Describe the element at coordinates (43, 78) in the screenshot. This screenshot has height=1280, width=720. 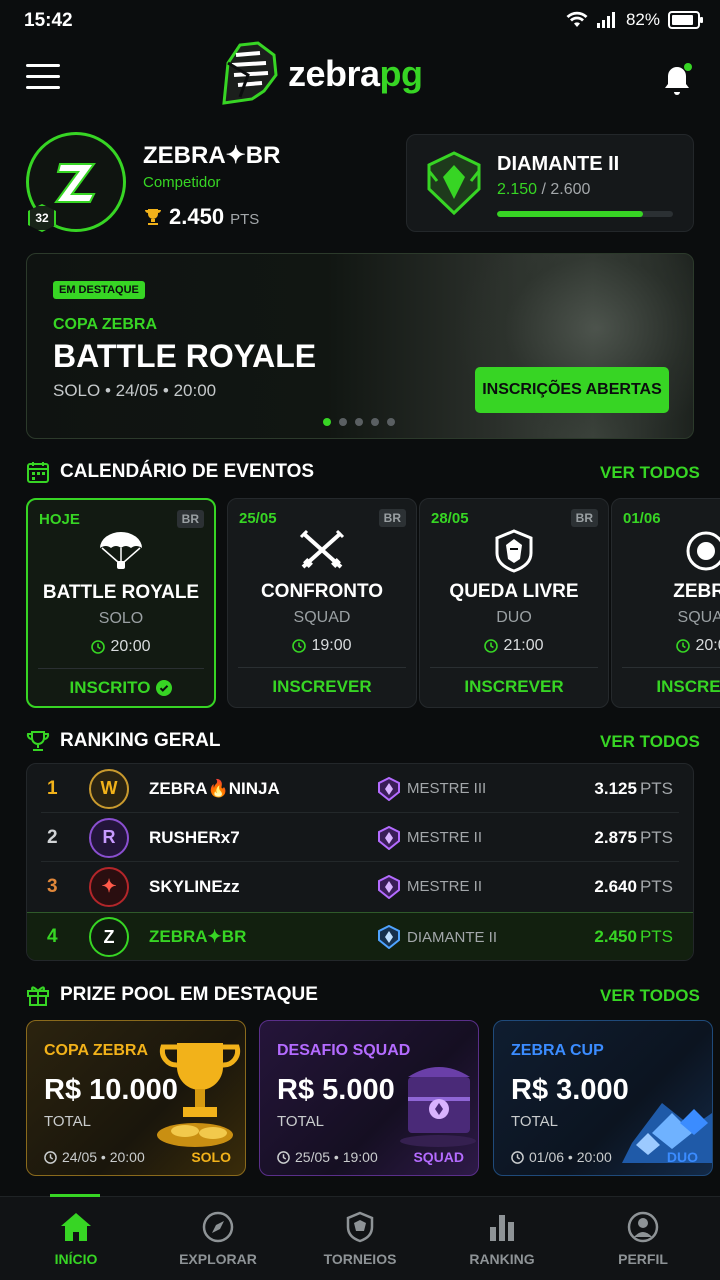
I see `menu-button` at that location.